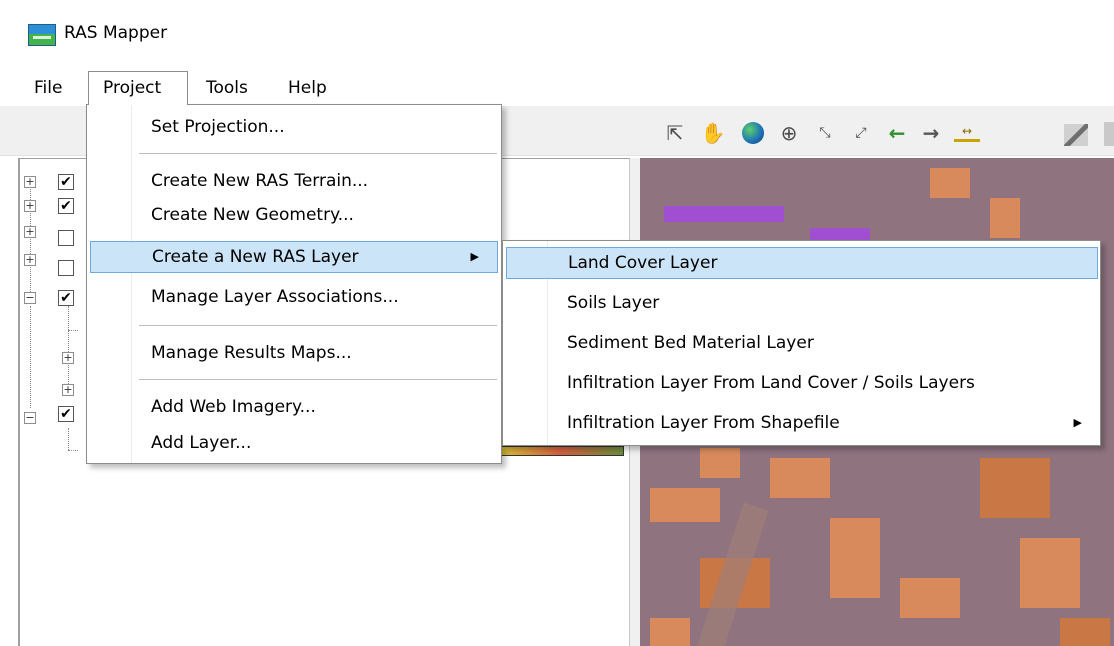  I want to click on menu-project: Project, so click(138, 88).